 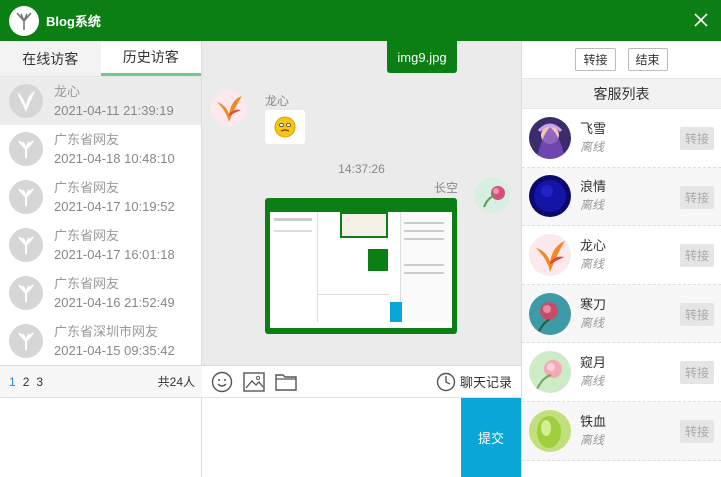 What do you see at coordinates (621, 372) in the screenshot?
I see `list-item: 窥月 离线 转接` at bounding box center [621, 372].